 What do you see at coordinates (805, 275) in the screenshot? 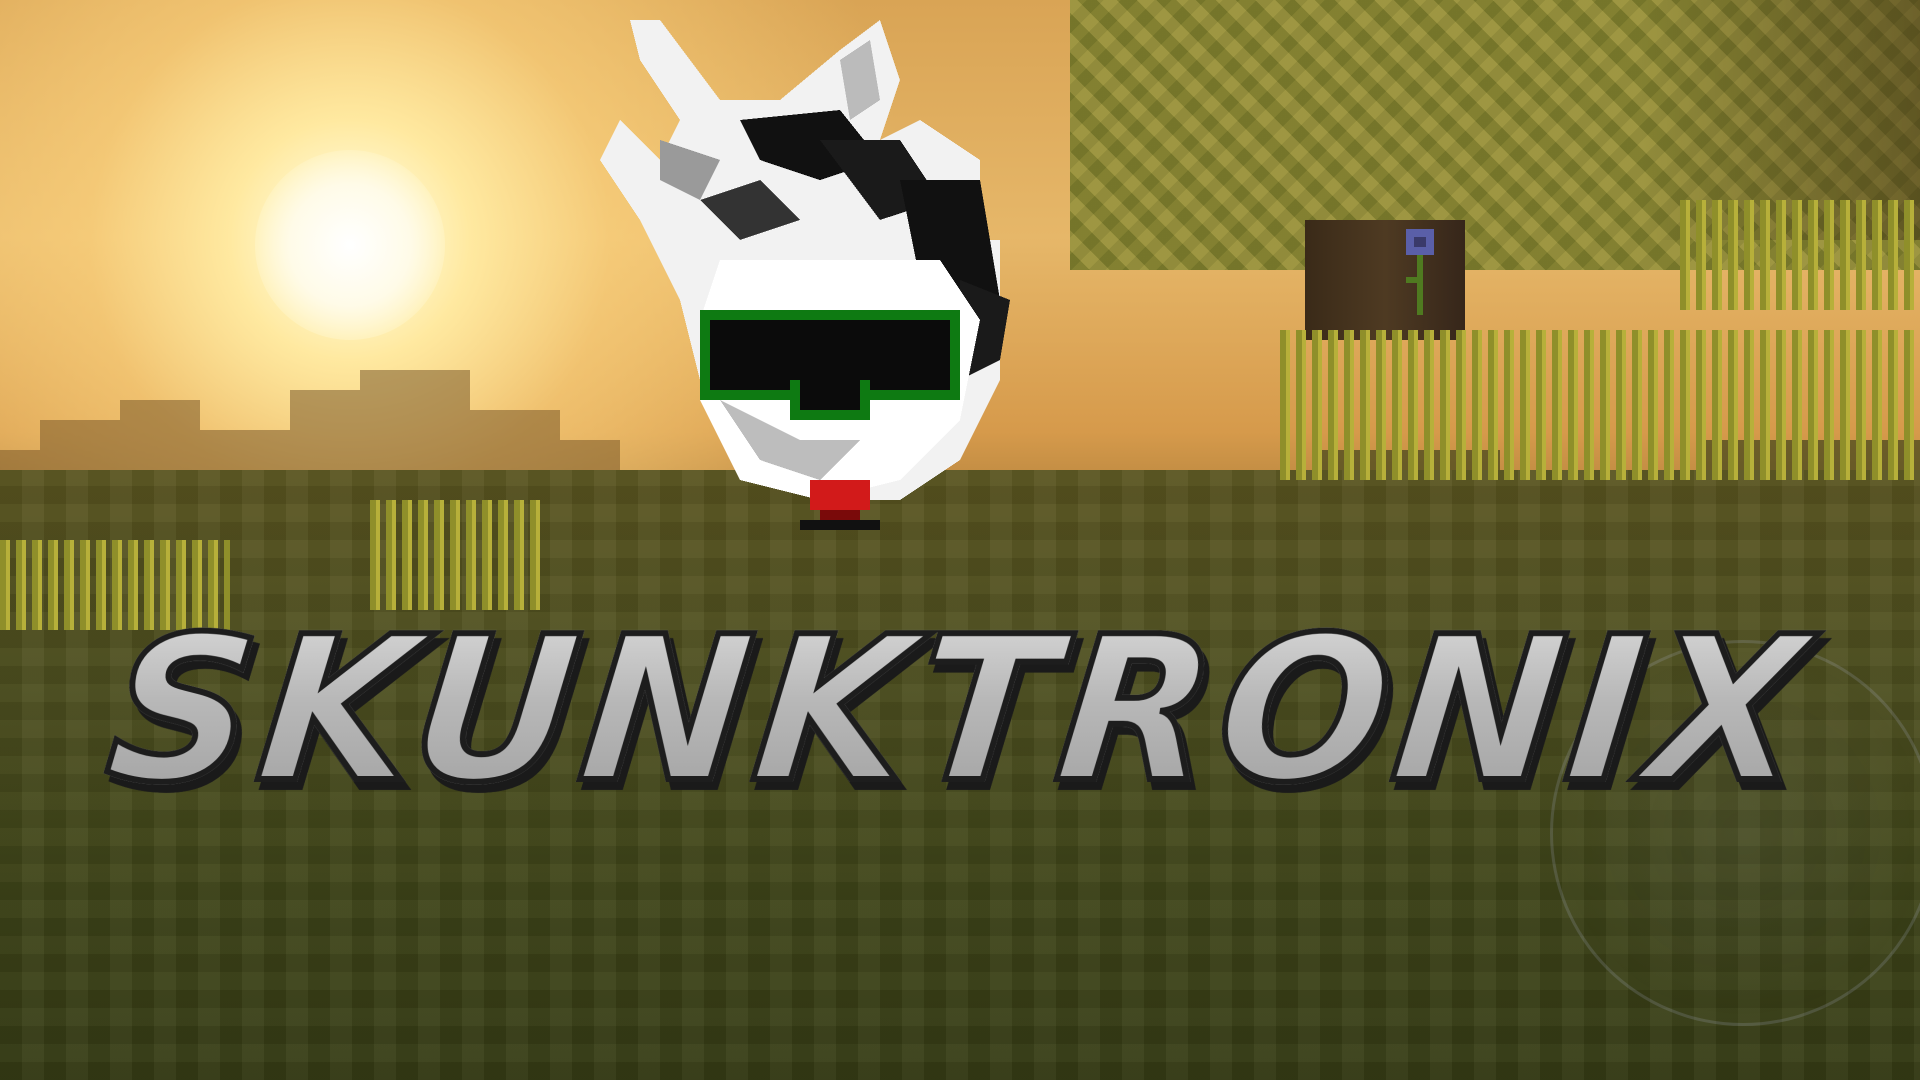
I see `skunk-head-icon` at bounding box center [805, 275].